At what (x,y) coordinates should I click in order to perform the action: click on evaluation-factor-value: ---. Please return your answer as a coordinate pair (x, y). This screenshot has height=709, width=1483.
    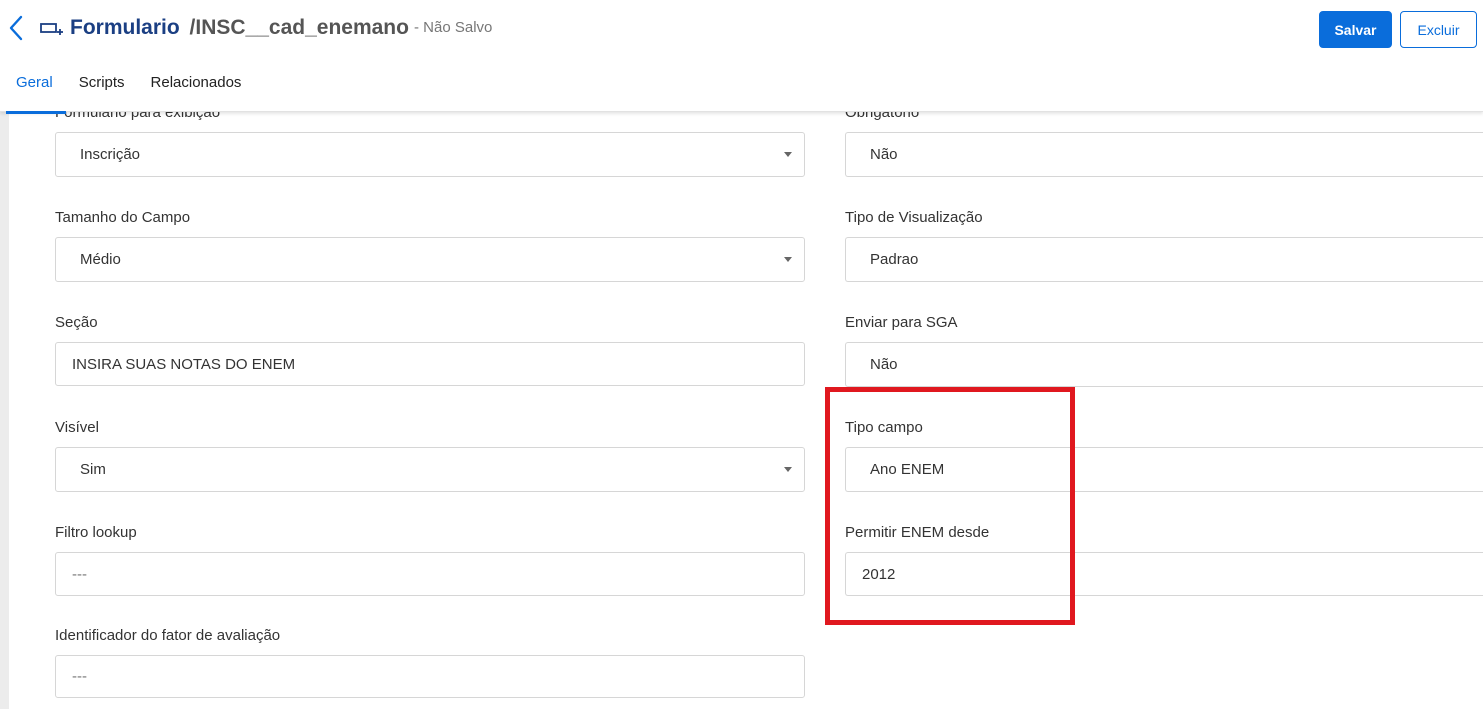
    Looking at the image, I should click on (79, 676).